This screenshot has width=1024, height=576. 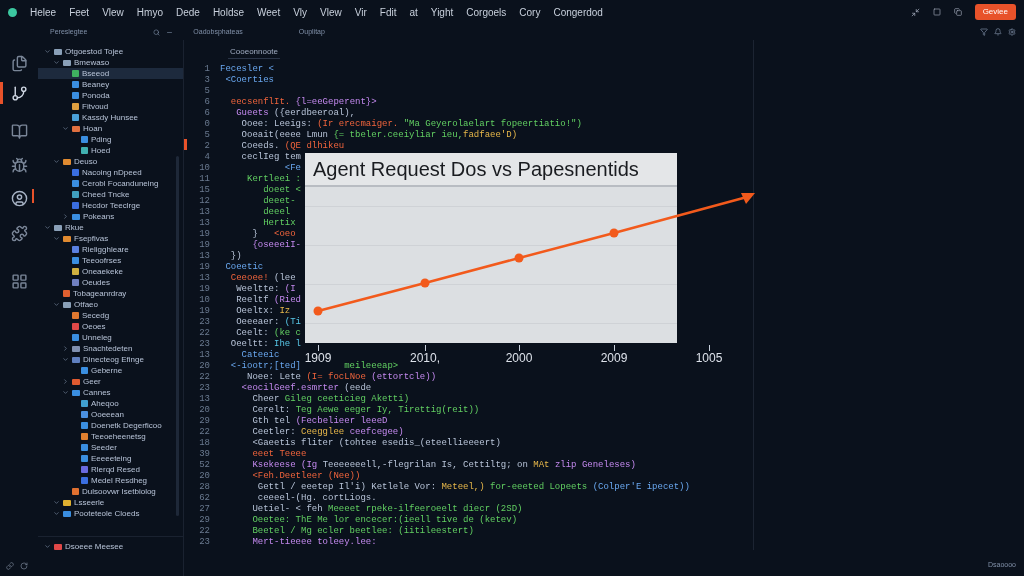 What do you see at coordinates (110, 337) in the screenshot?
I see `tree-item: Unneleg` at bounding box center [110, 337].